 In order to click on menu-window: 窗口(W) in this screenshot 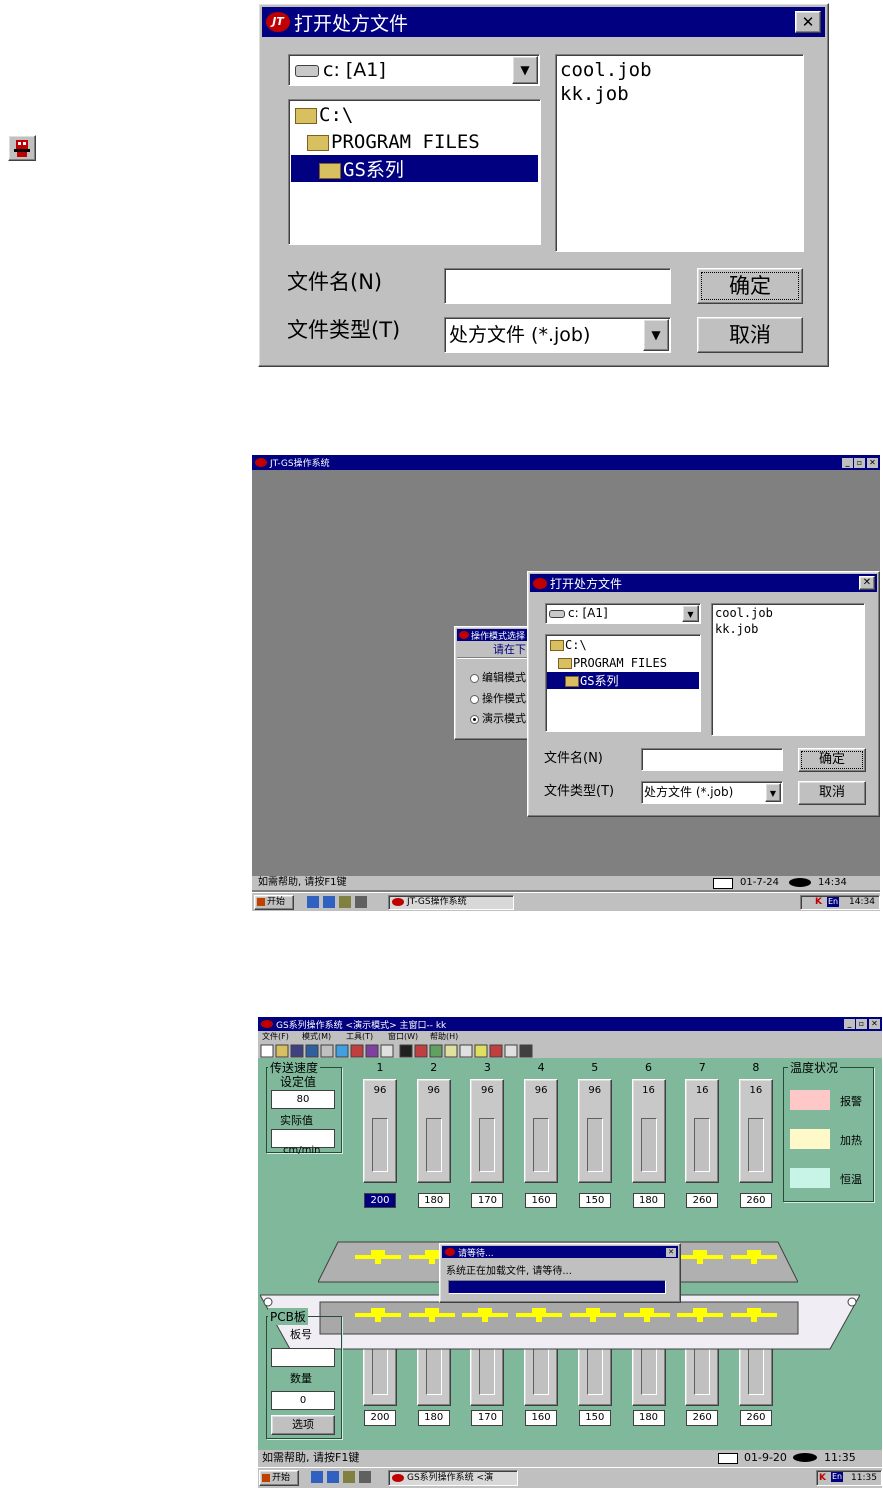, I will do `click(403, 1036)`.